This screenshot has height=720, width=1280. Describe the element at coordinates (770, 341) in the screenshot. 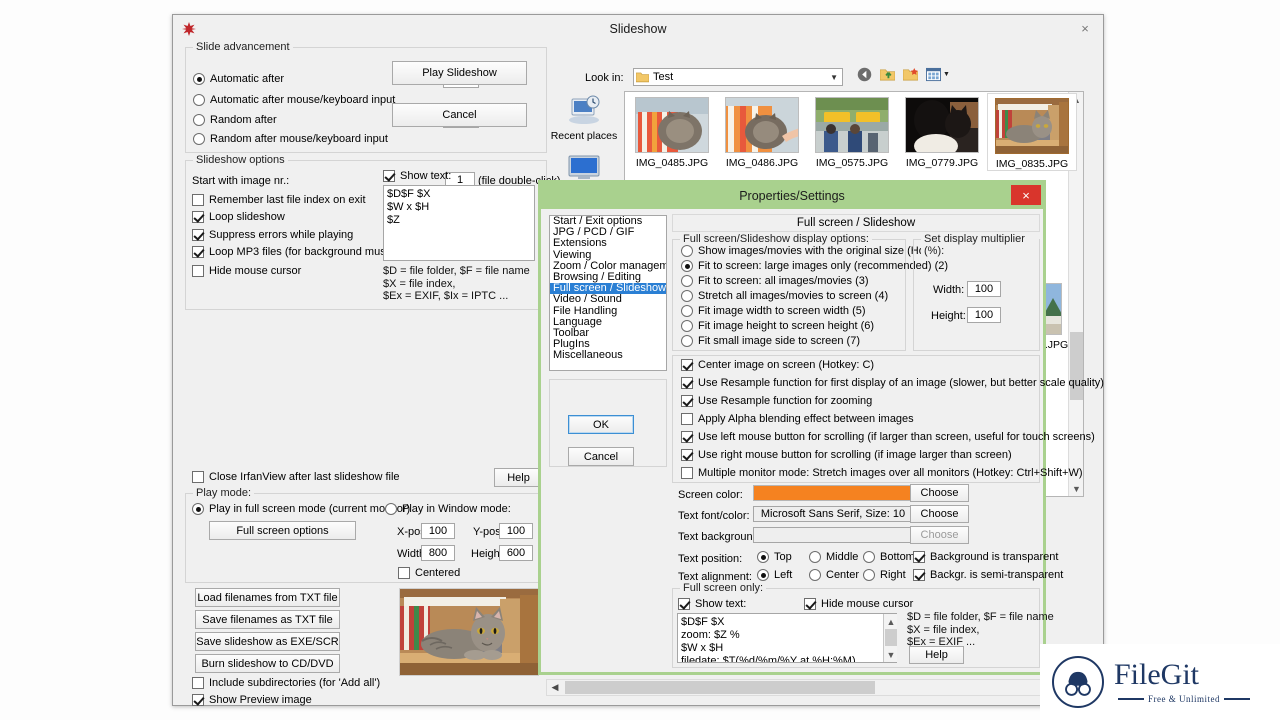

I see `radio-fit-small-side: Fit small image side to screen (7)` at that location.